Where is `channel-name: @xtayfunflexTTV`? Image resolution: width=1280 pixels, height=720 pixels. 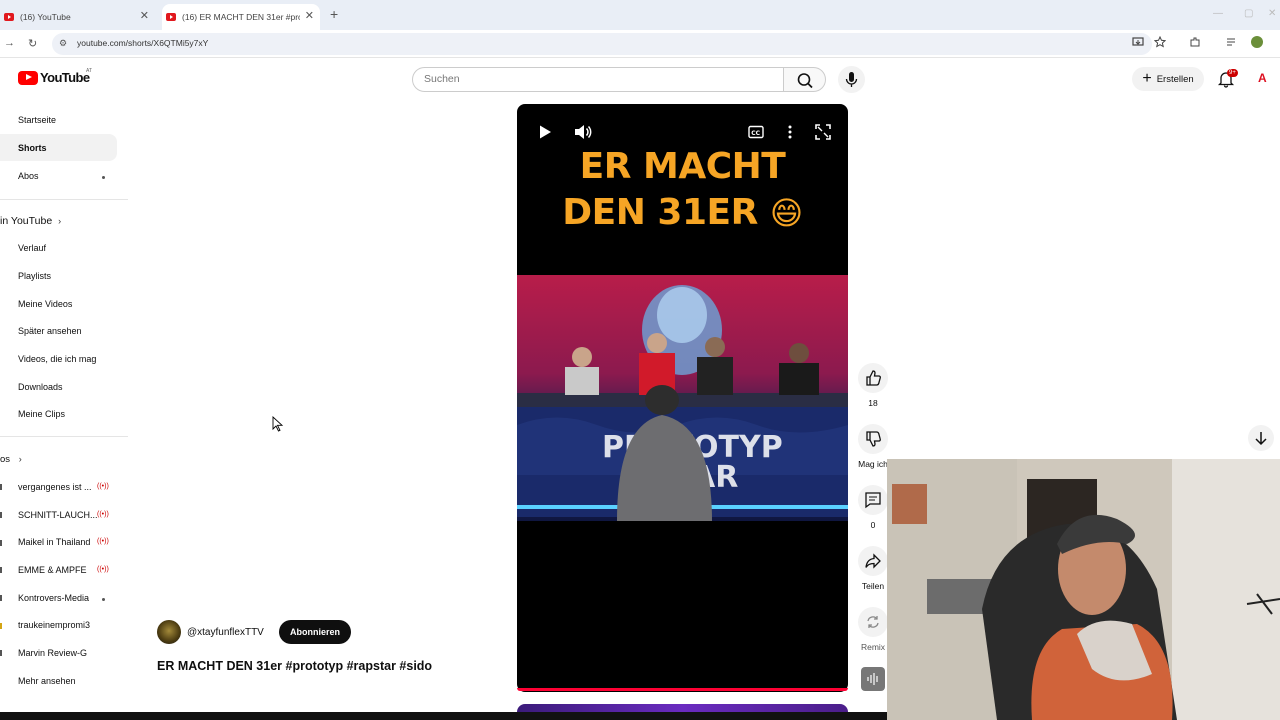
channel-name: @xtayfunflexTTV is located at coordinates (225, 632).